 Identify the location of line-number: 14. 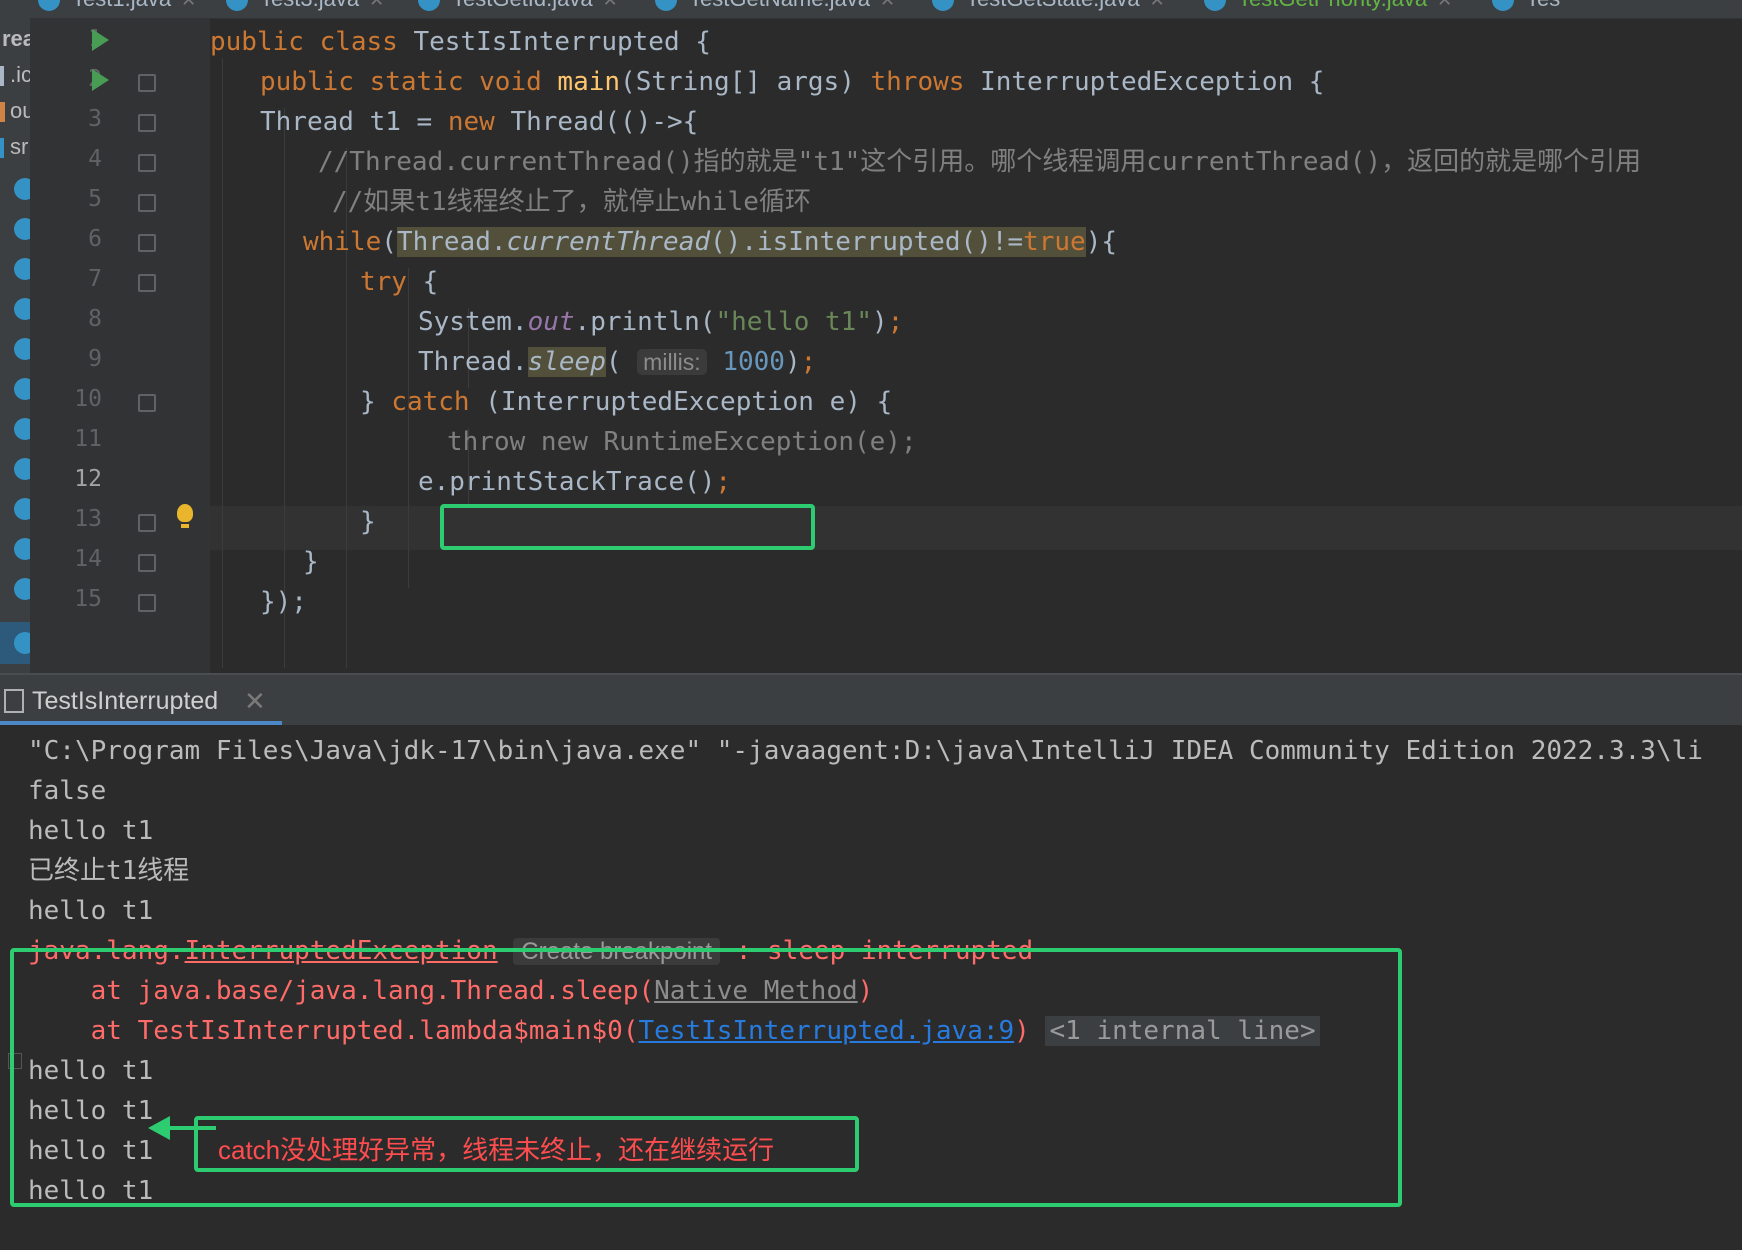
(88, 559).